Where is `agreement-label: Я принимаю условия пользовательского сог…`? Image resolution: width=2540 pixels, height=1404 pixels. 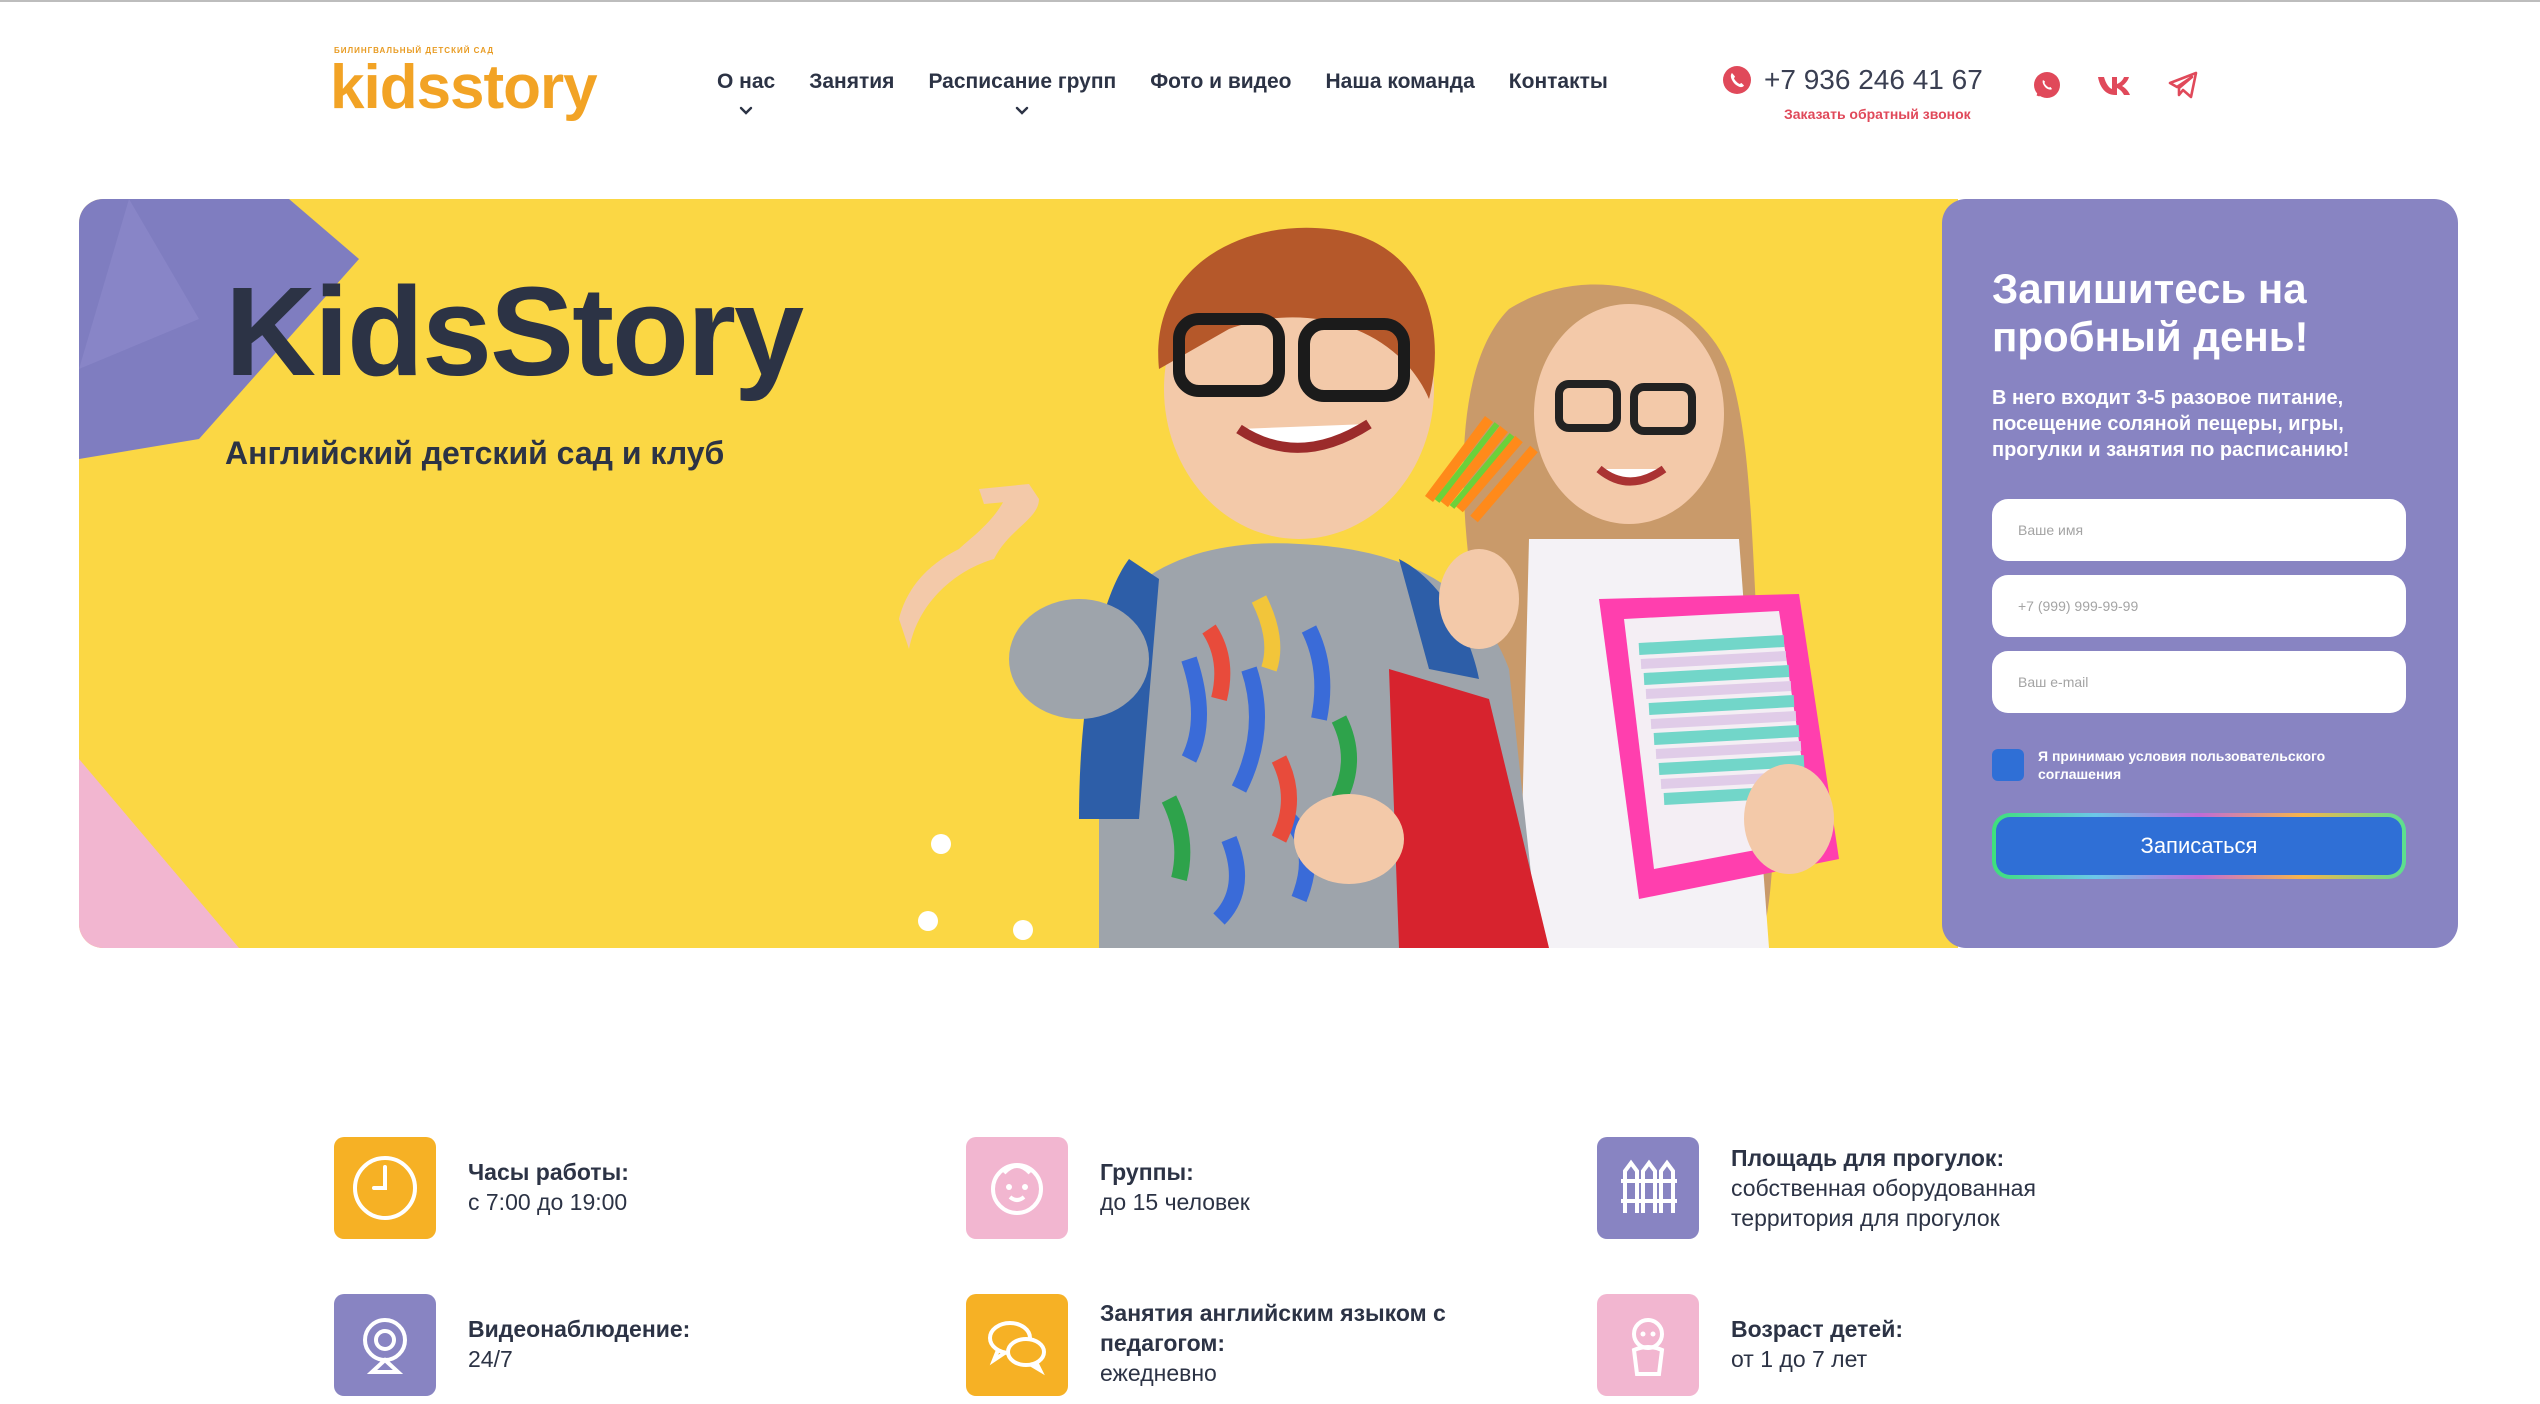 agreement-label: Я принимаю условия пользовательского сог… is located at coordinates (2203, 765).